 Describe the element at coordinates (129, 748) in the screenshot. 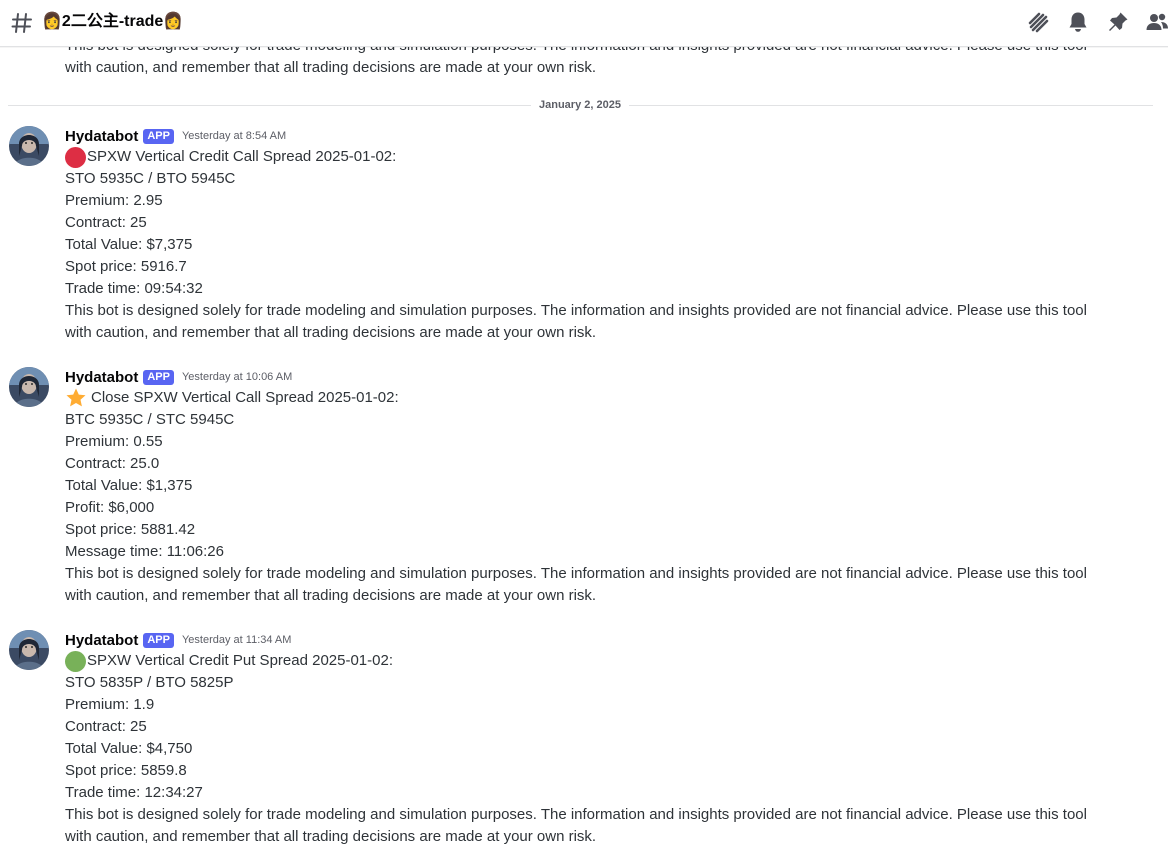

I see `message-line: Total Value: $4,750` at that location.